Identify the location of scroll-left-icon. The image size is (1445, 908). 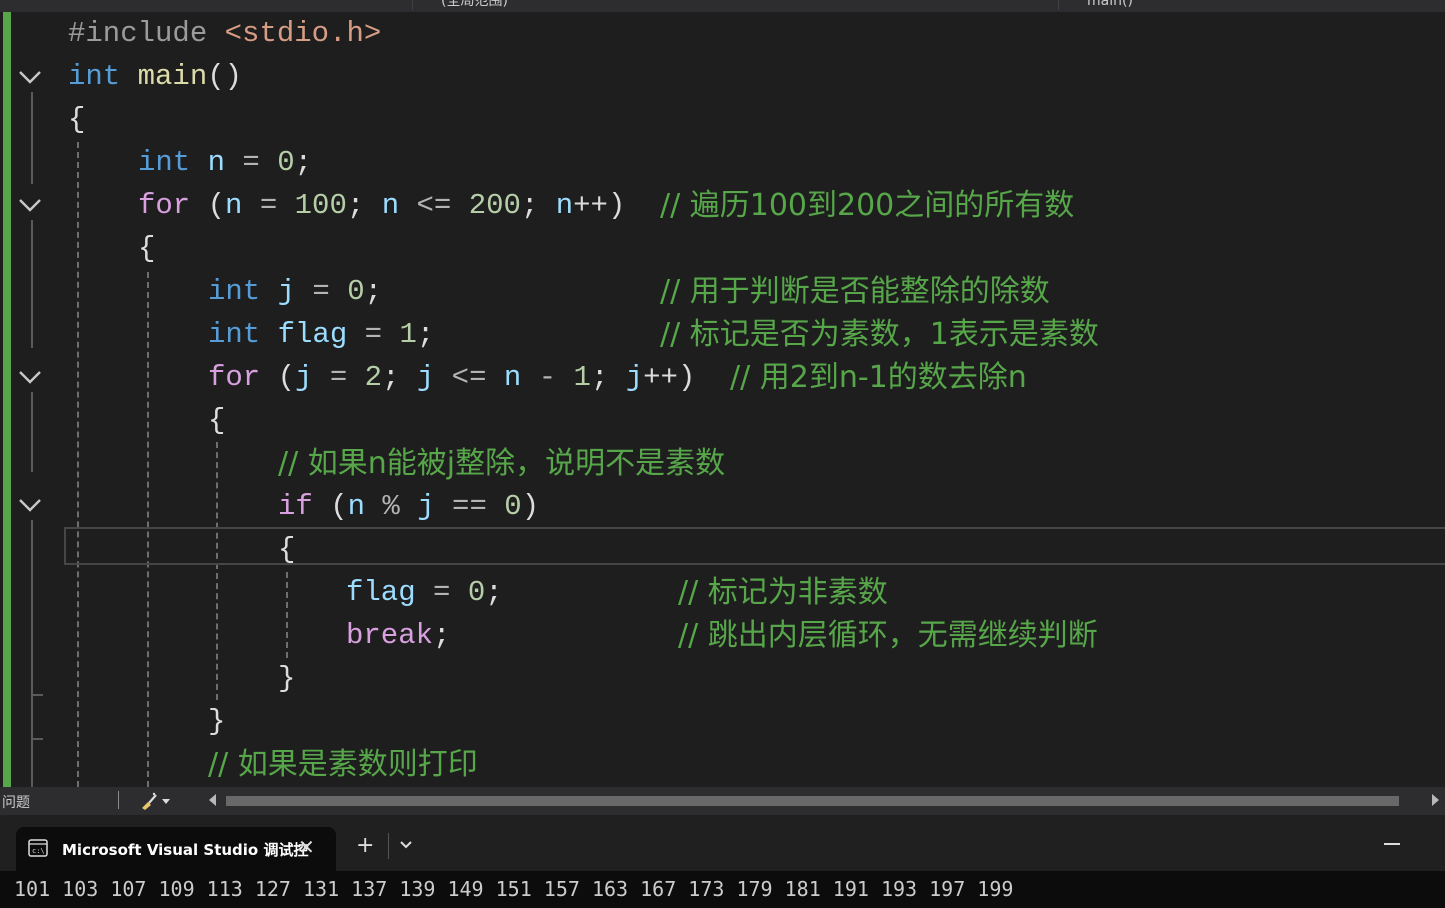
(213, 802).